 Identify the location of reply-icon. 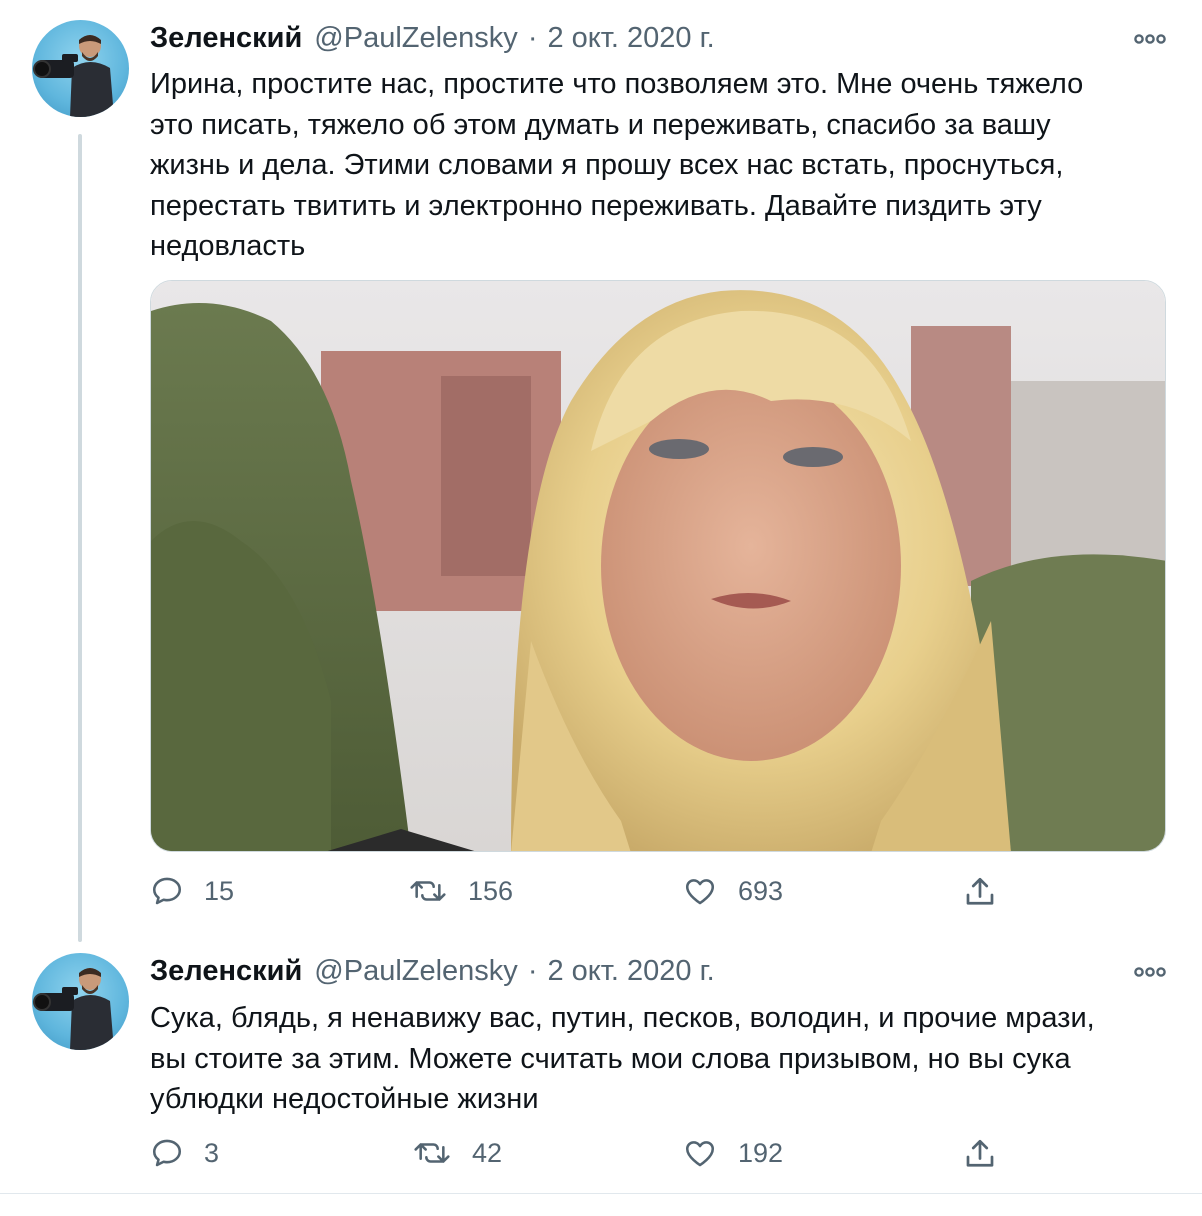
(167, 1153).